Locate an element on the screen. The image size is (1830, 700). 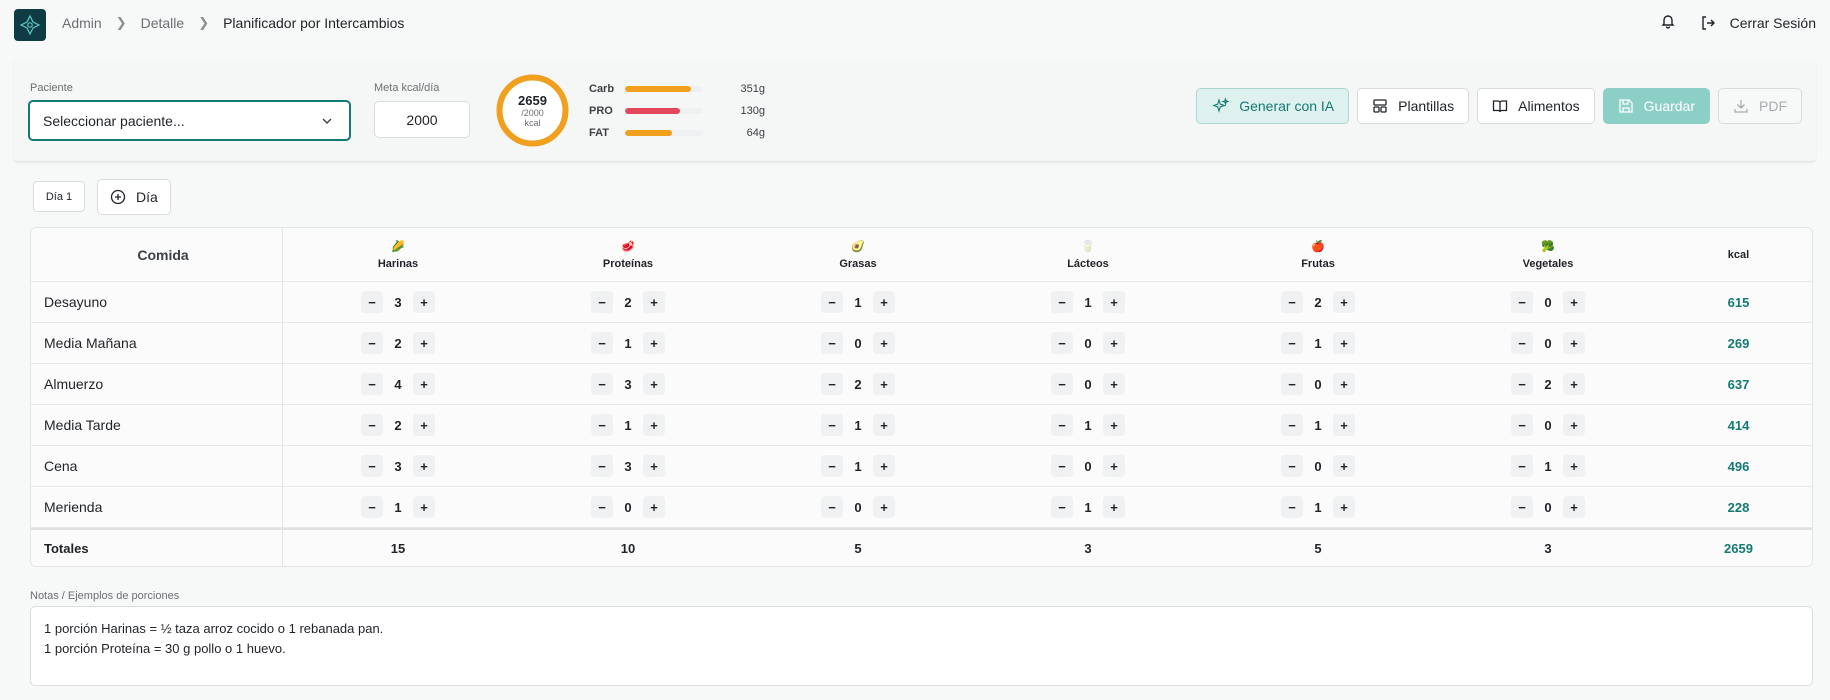
tab-day-1: Día 1 is located at coordinates (59, 196).